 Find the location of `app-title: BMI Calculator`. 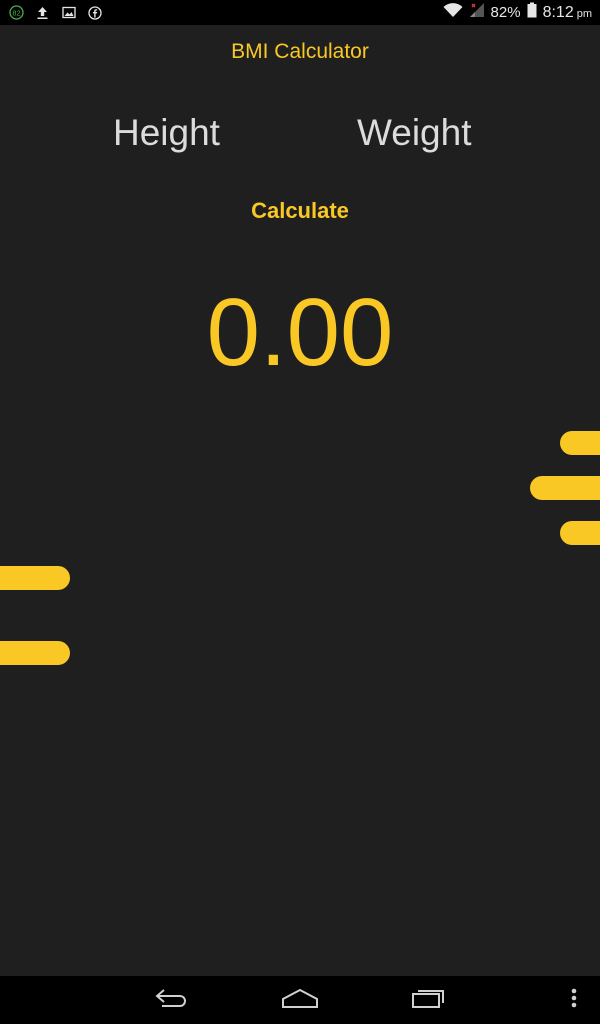

app-title: BMI Calculator is located at coordinates (300, 51).